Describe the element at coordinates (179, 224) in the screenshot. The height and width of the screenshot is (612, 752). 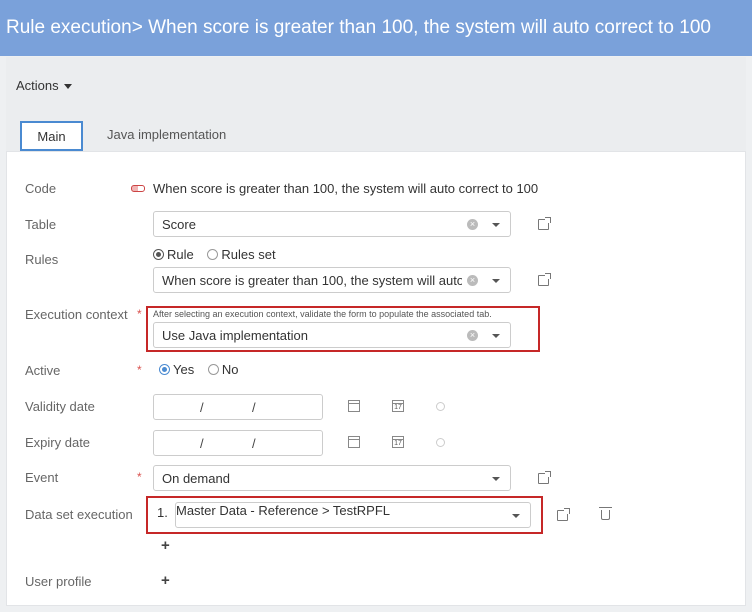
I see `table-select-value: Score` at that location.